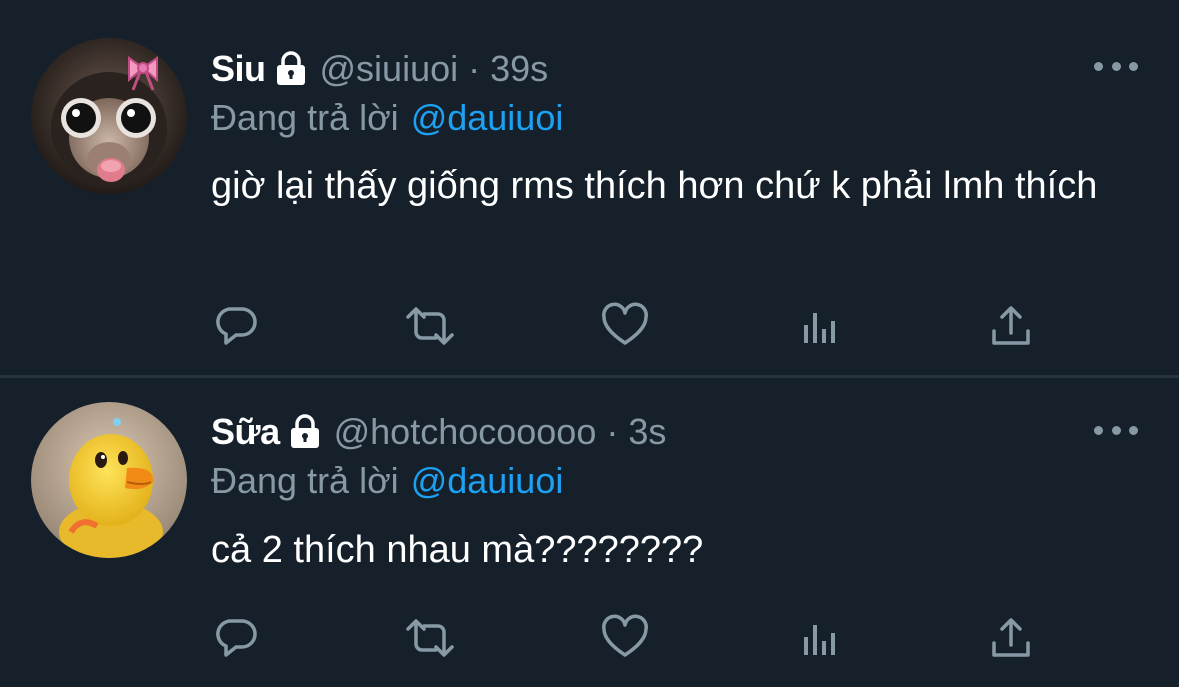 The height and width of the screenshot is (687, 1179). Describe the element at coordinates (389, 69) in the screenshot. I see `user-handle: @siuiuoi` at that location.